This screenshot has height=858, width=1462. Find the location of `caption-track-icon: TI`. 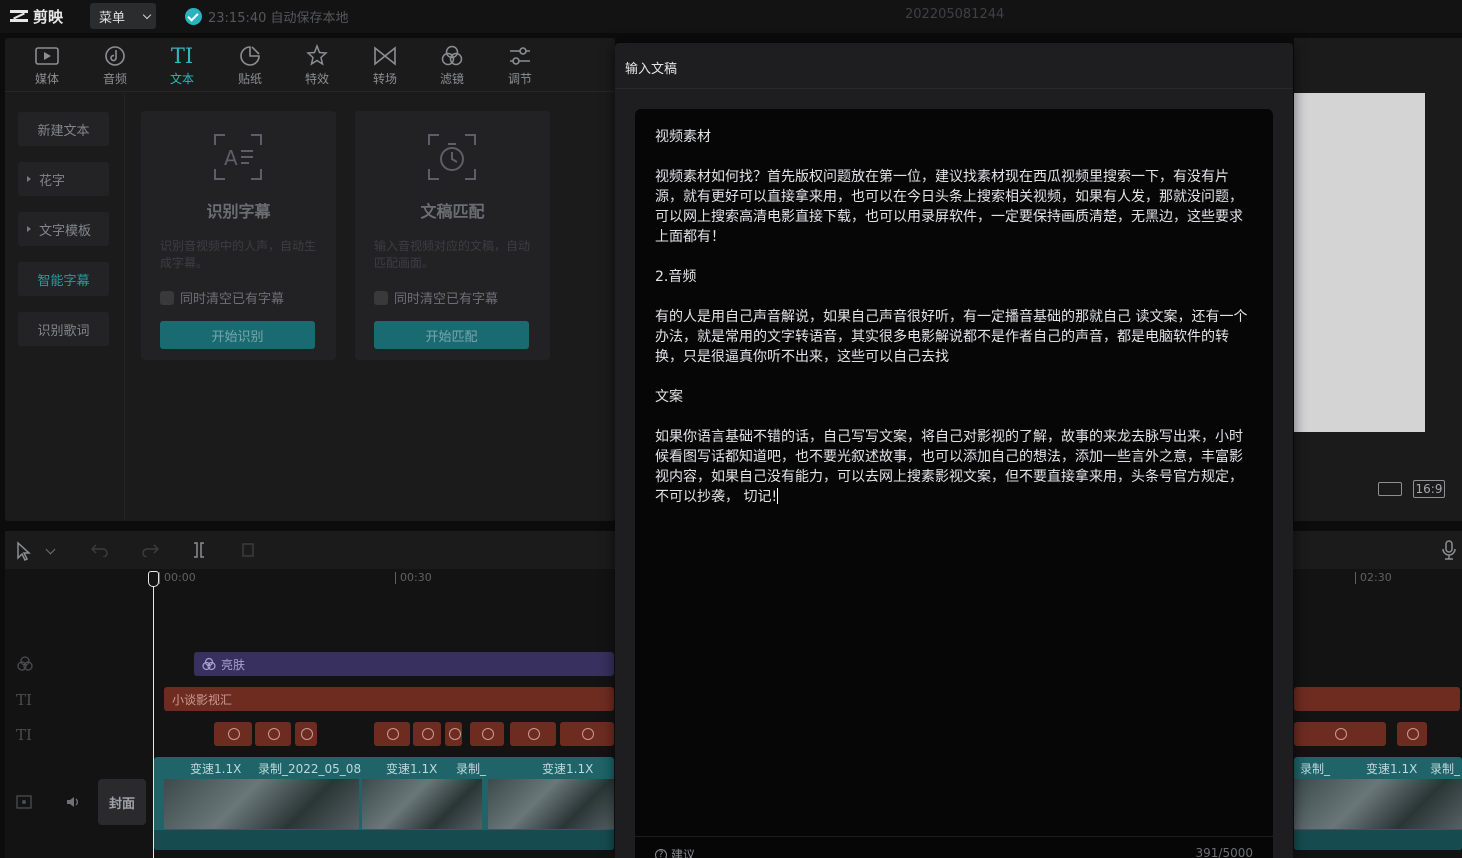

caption-track-icon: TI is located at coordinates (24, 735).